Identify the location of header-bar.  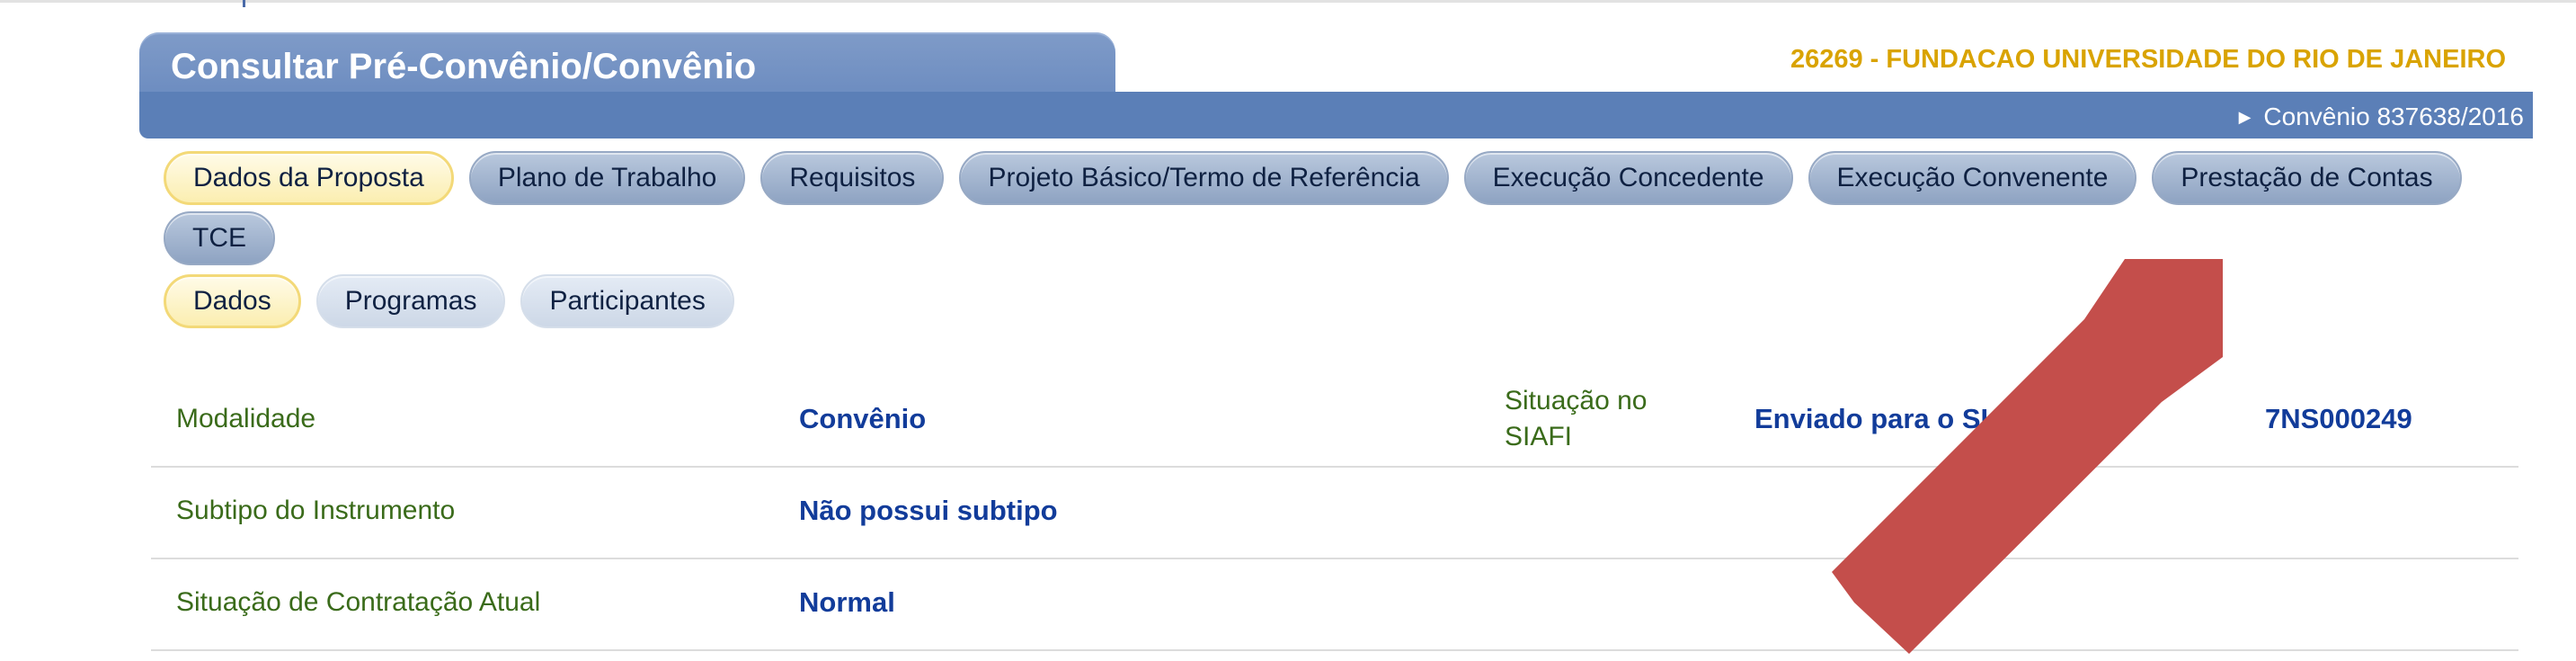
(1336, 115).